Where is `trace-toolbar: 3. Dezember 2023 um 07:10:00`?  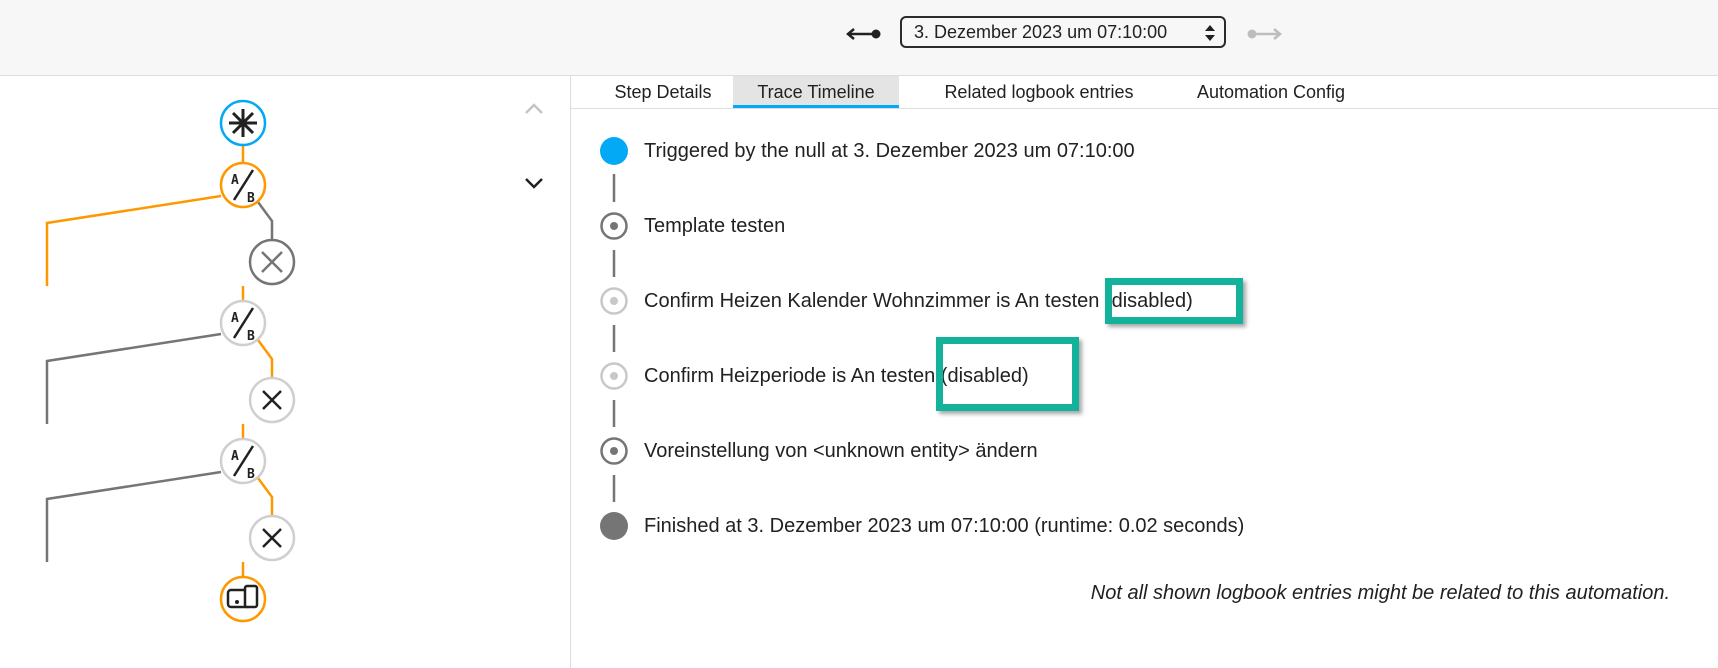 trace-toolbar: 3. Dezember 2023 um 07:10:00 is located at coordinates (859, 38).